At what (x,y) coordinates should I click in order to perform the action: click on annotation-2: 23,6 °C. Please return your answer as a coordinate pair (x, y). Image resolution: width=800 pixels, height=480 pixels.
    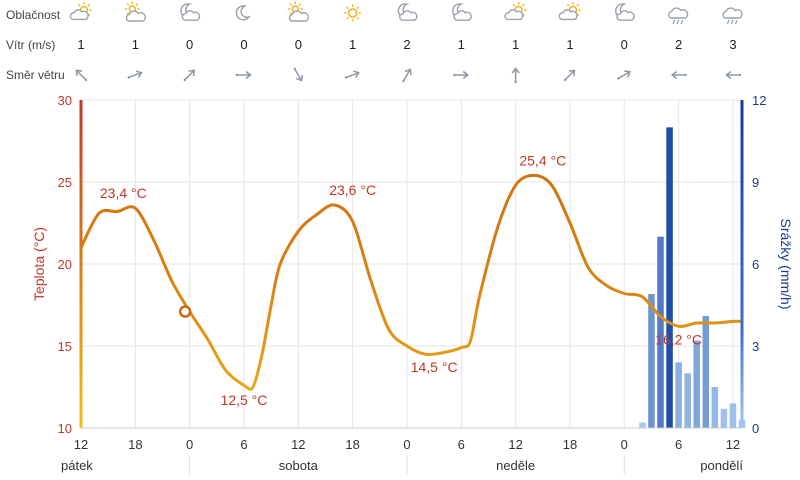
    Looking at the image, I should click on (352, 190).